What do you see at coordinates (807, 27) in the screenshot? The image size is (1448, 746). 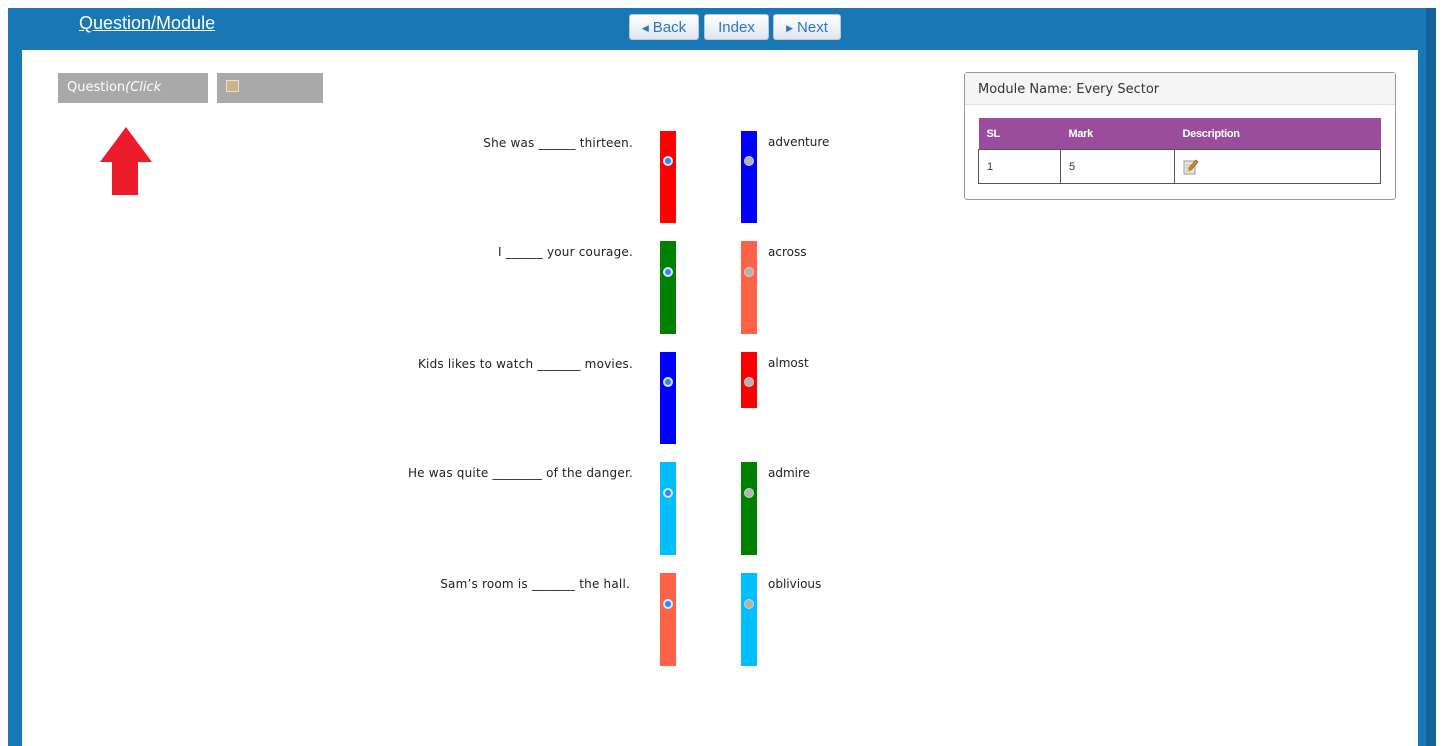 I see `next-button: ▶ Next` at bounding box center [807, 27].